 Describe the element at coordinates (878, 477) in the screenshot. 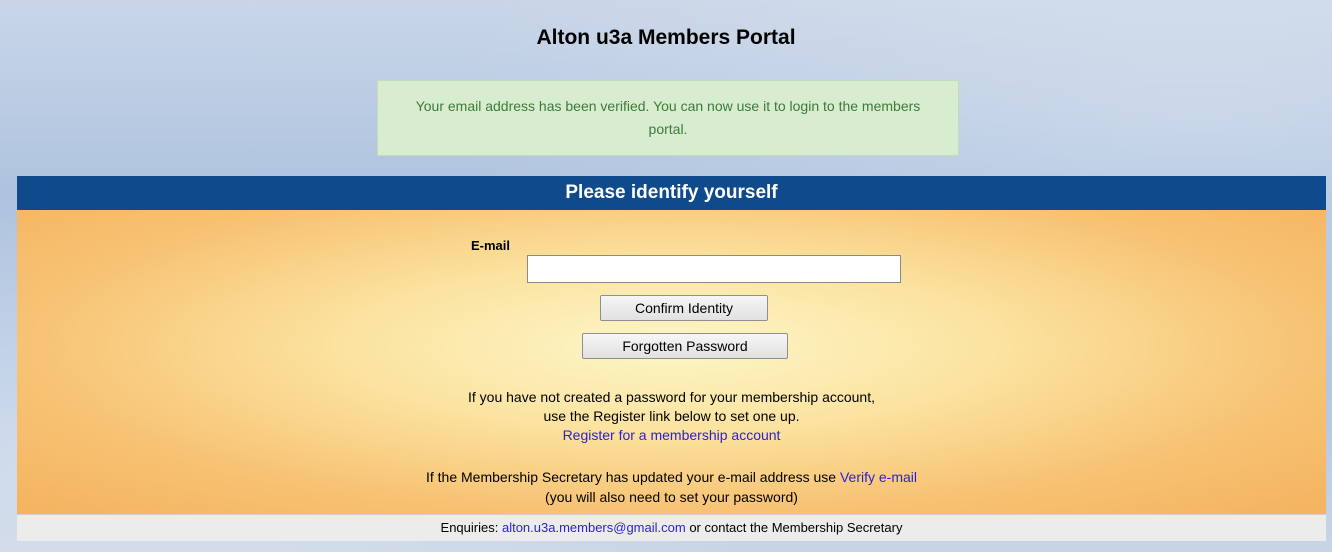

I see `verify-email-link: Verify e-mail` at that location.